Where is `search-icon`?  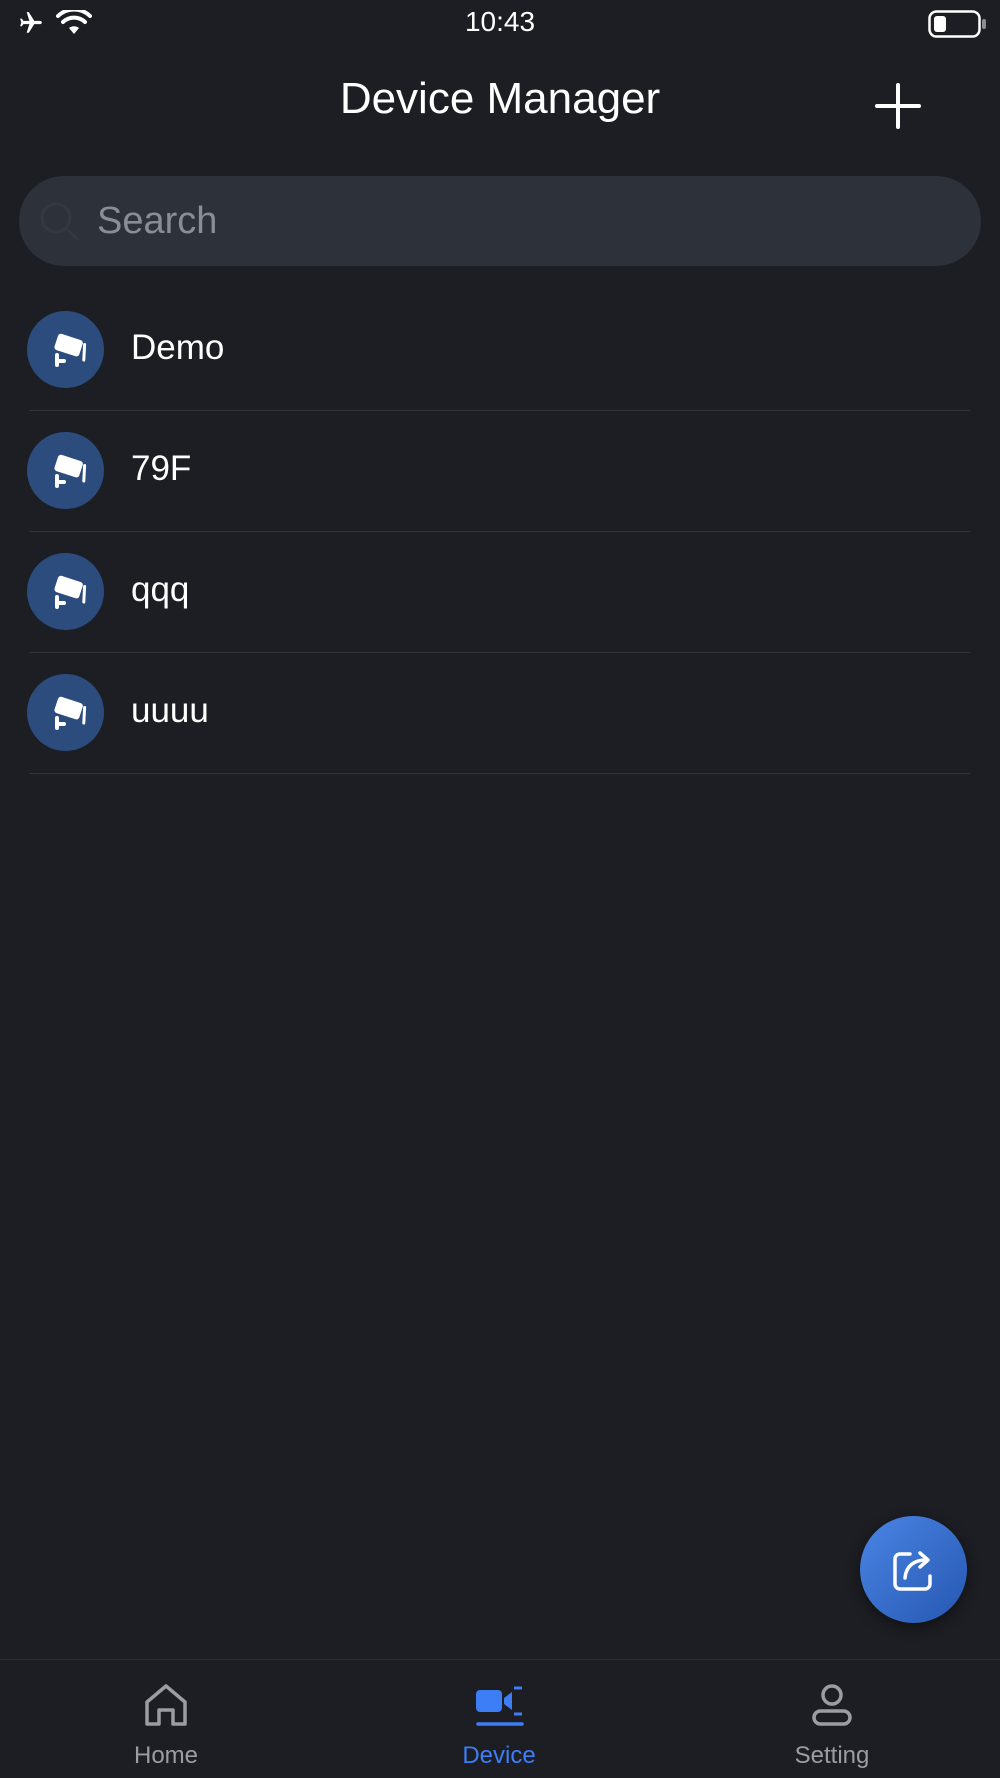 search-icon is located at coordinates (59, 221).